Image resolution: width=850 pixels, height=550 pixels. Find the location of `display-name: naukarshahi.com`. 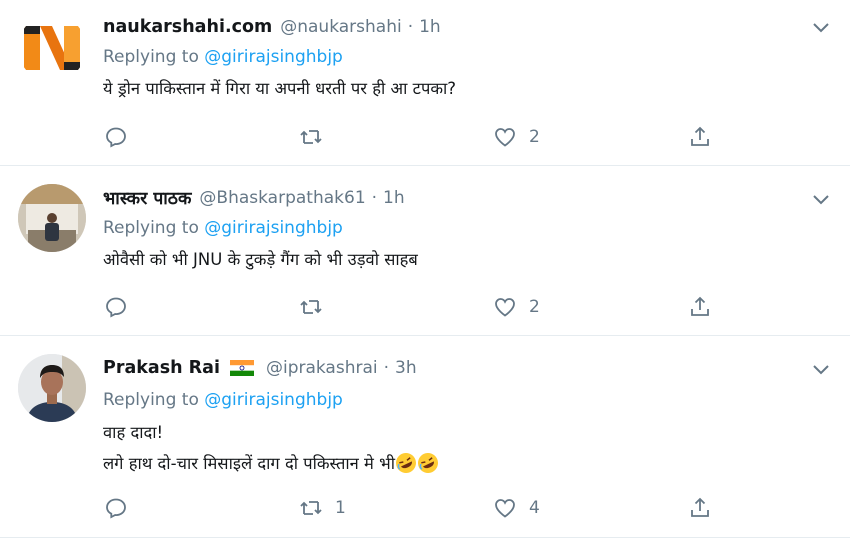

display-name: naukarshahi.com is located at coordinates (187, 27).